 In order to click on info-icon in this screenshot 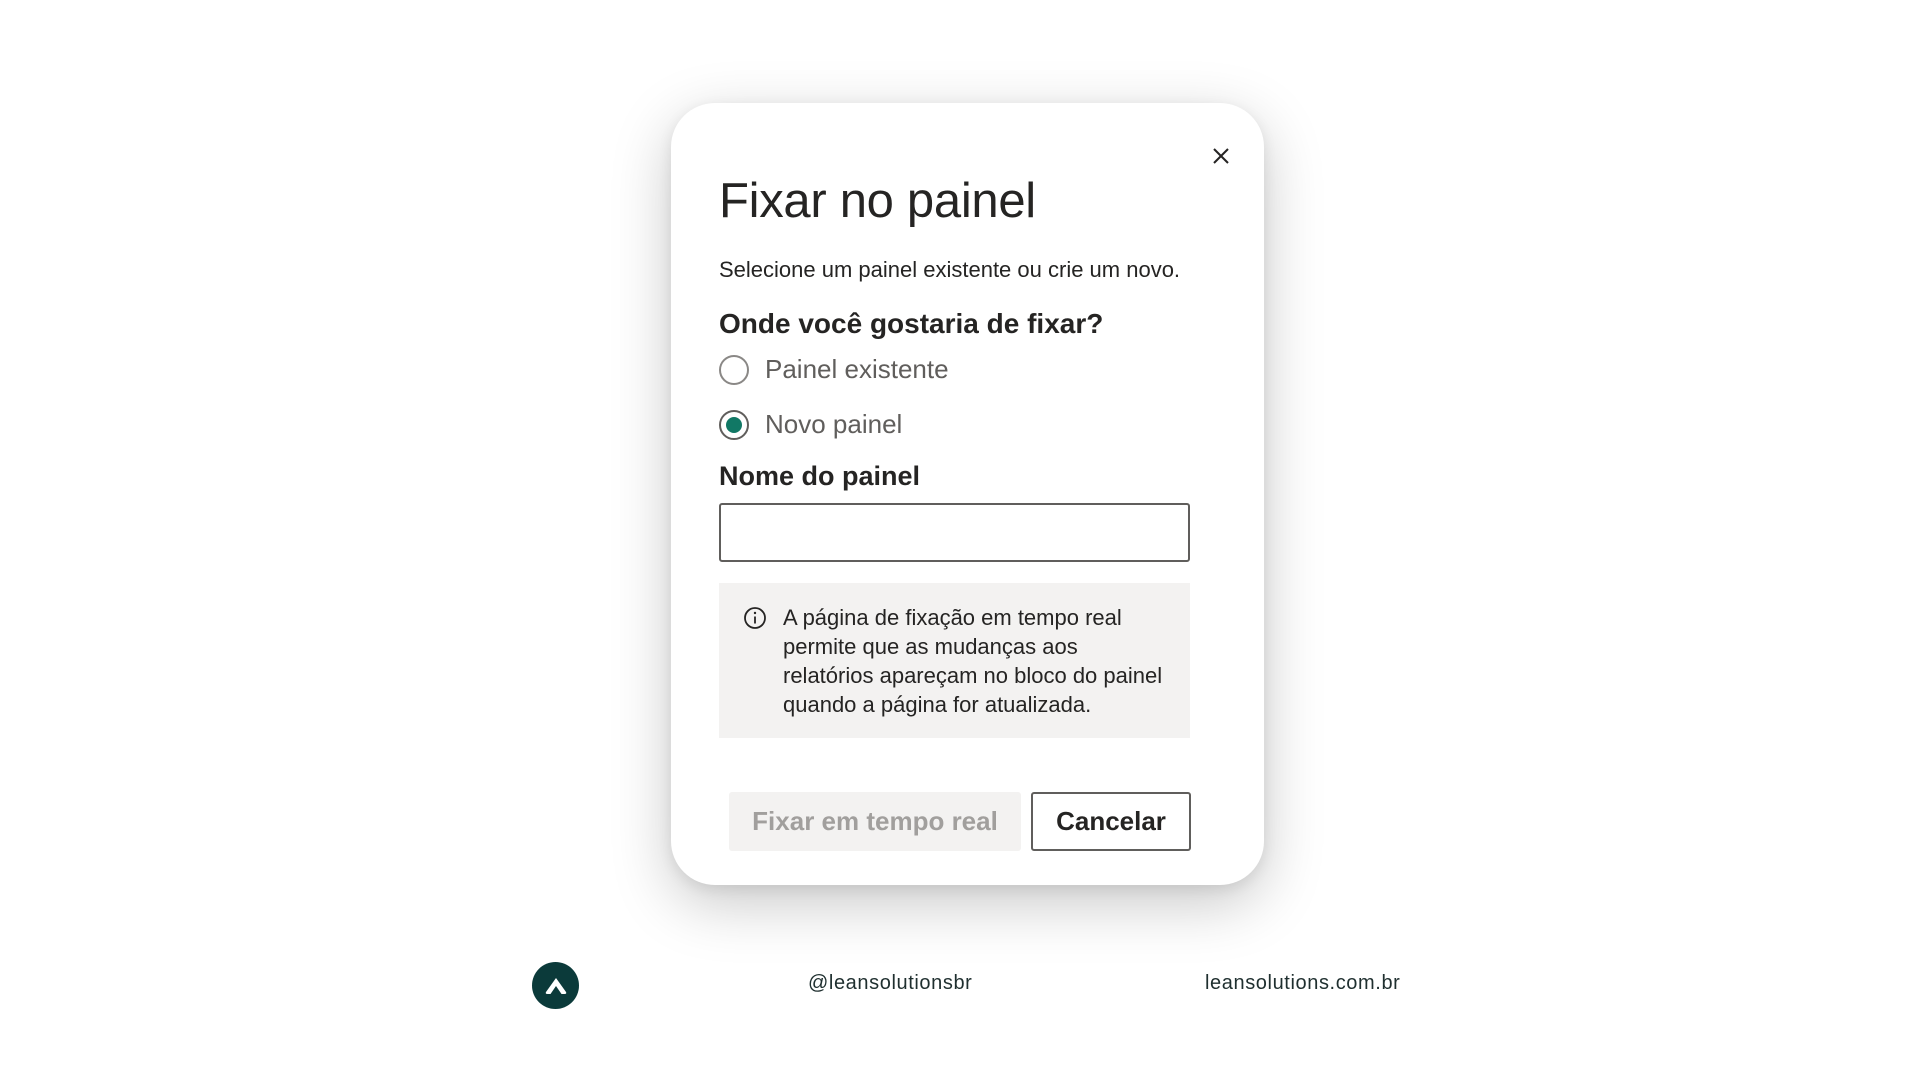, I will do `click(755, 618)`.